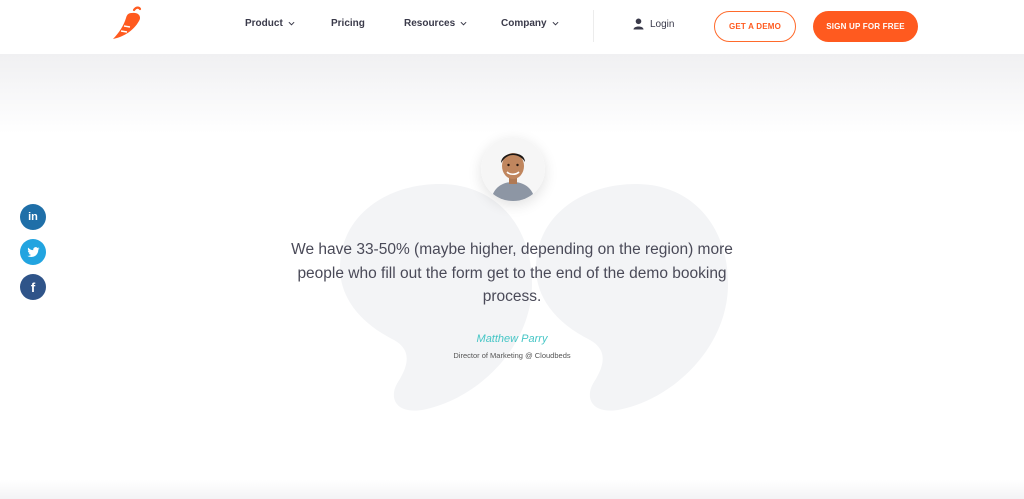 Image resolution: width=1024 pixels, height=499 pixels. I want to click on linkedin-share-button: in, so click(33, 217).